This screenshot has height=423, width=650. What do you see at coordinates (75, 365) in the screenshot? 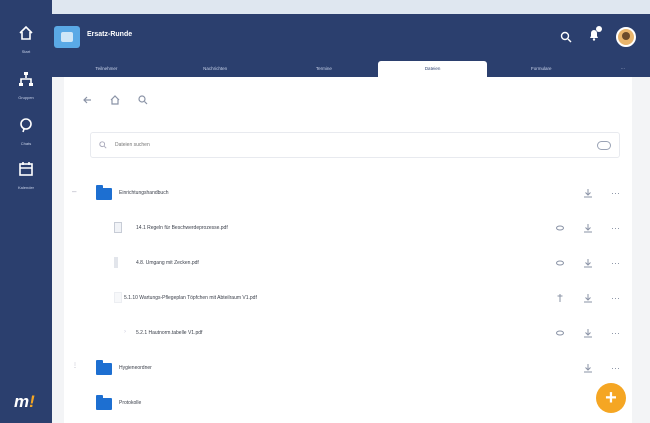
I see `chevron-right-icon: ⋮` at bounding box center [75, 365].